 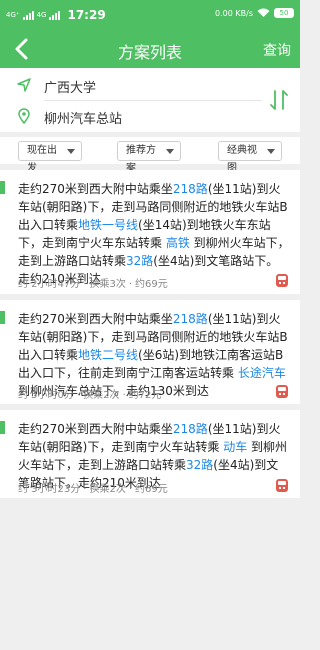 I want to click on location-pin-icon, so click(x=24, y=116).